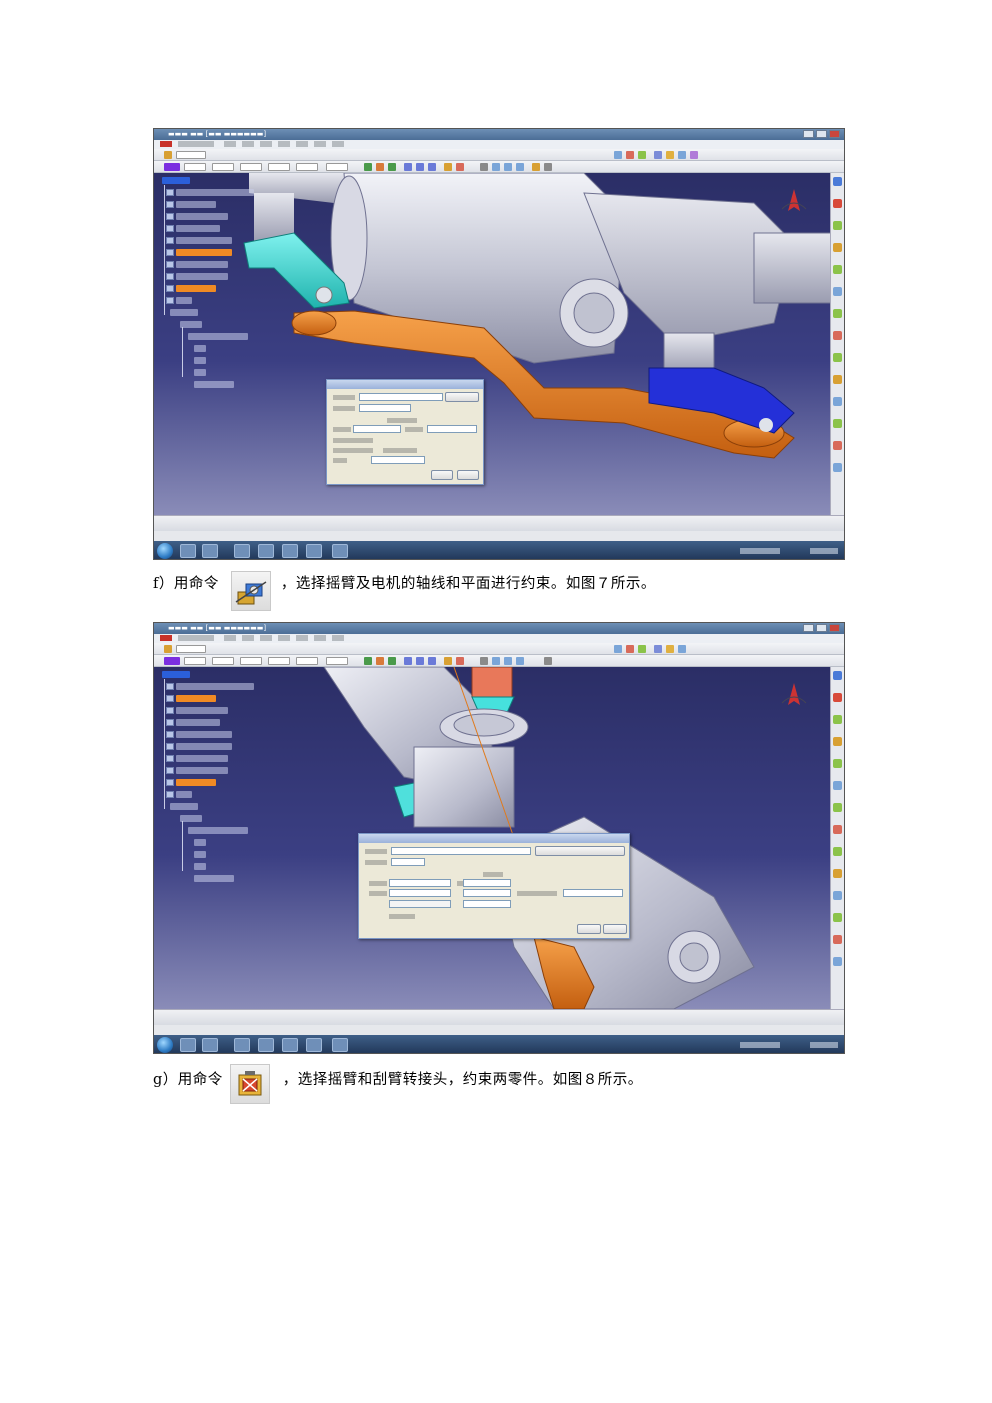 The image size is (992, 1403). What do you see at coordinates (492, 682) in the screenshot?
I see `shaft-sleeve` at bounding box center [492, 682].